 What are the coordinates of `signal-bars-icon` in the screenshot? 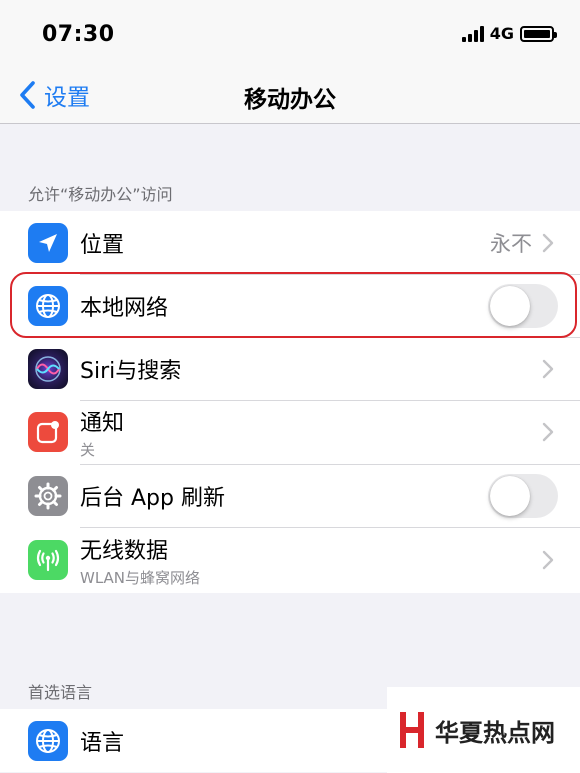 It's located at (472, 33).